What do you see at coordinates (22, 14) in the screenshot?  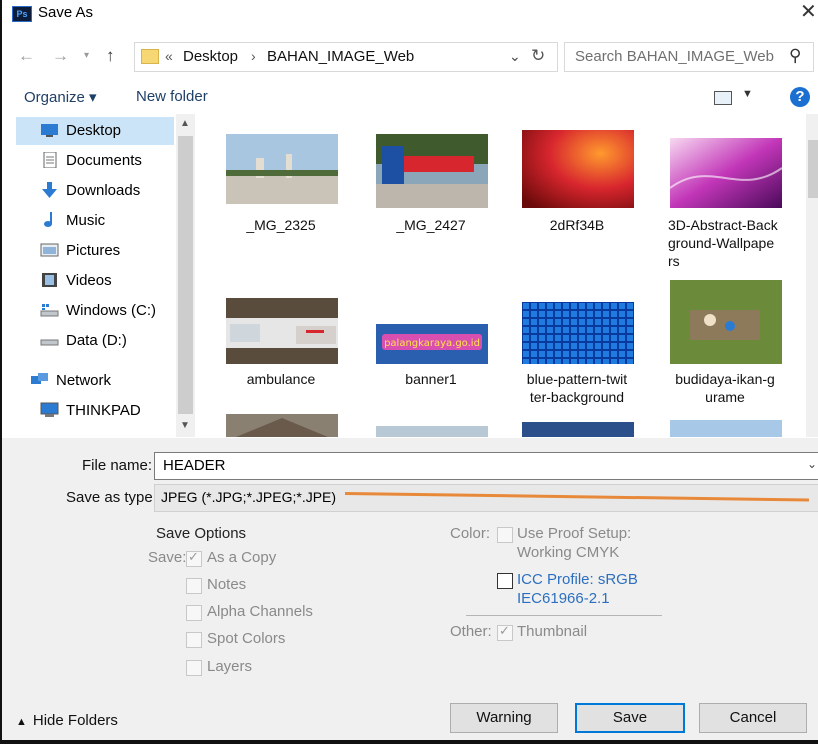 I see `photoshop-app-icon: Ps` at bounding box center [22, 14].